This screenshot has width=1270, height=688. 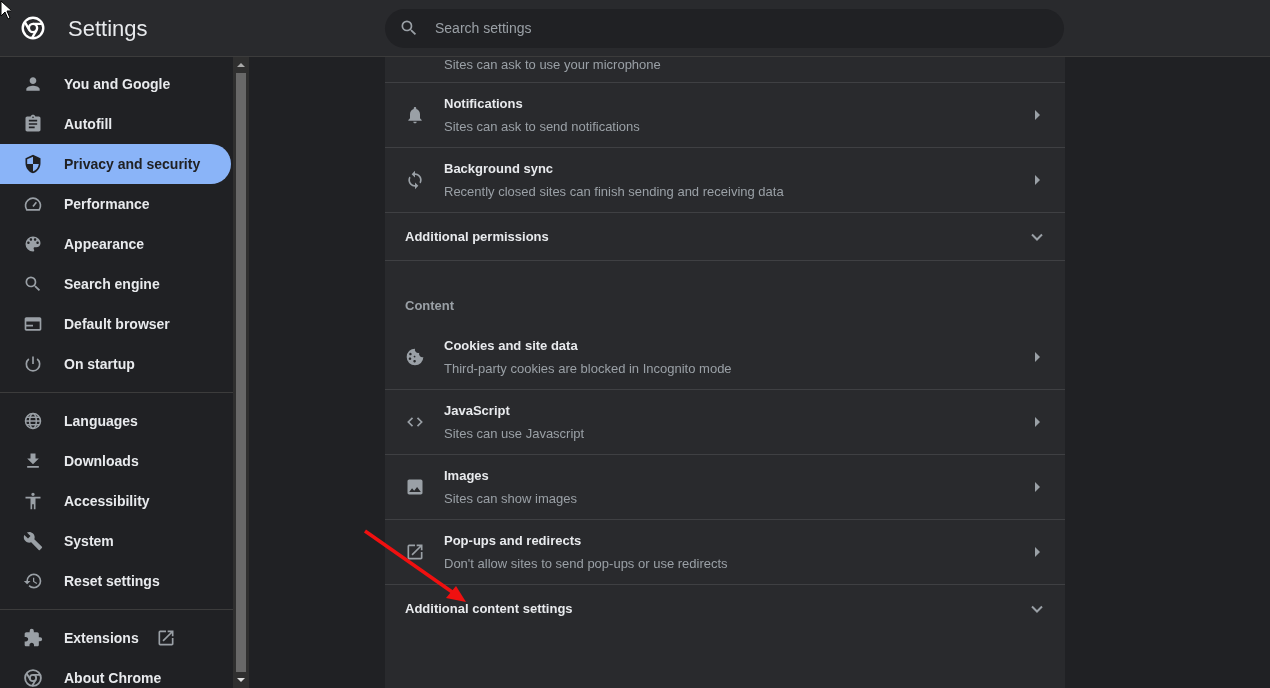 I want to click on puzzle-piece-icon, so click(x=33, y=638).